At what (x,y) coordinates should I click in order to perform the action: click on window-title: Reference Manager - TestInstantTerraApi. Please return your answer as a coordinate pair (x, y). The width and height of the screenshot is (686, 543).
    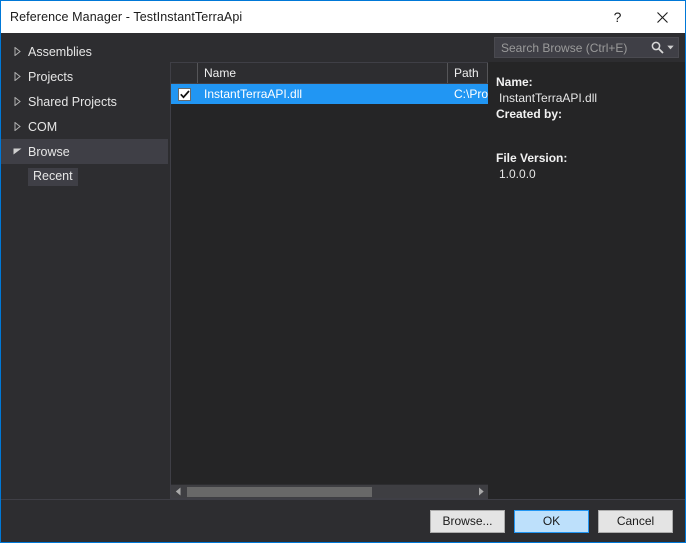
    Looking at the image, I should click on (126, 17).